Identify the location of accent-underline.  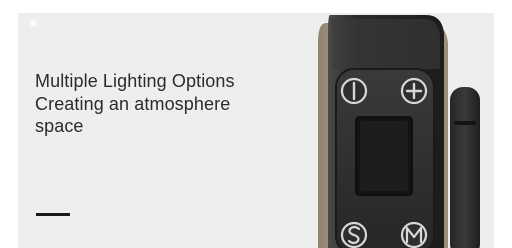
(53, 214).